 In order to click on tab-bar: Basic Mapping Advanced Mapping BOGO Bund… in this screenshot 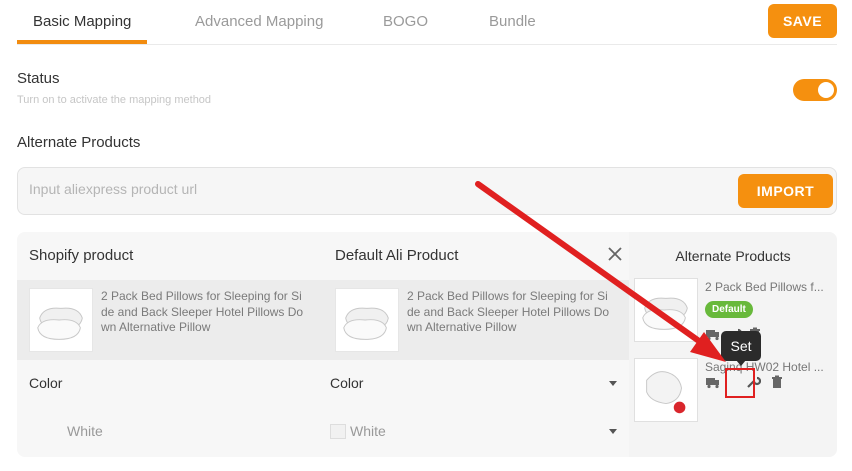, I will do `click(427, 22)`.